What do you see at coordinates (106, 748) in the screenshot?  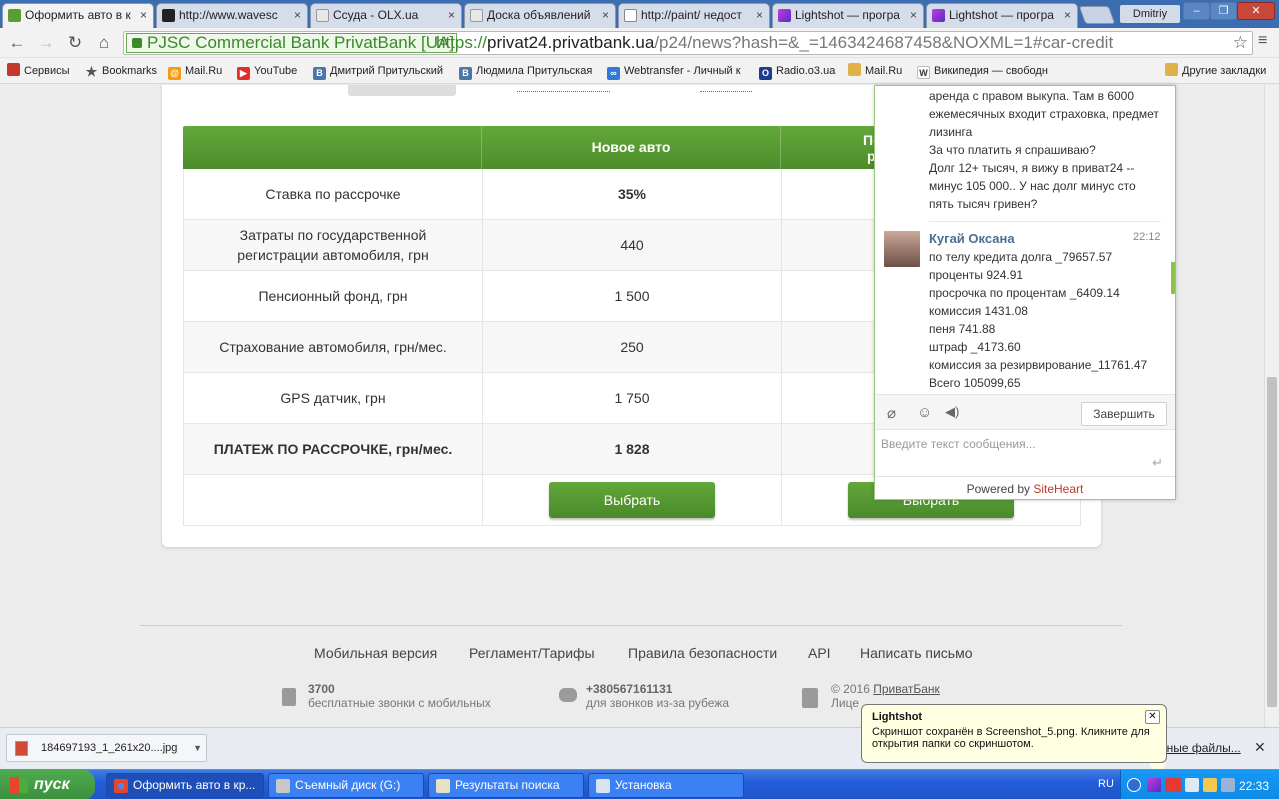 I see `download-item: 184697193_1_261x20....jpg ▼` at bounding box center [106, 748].